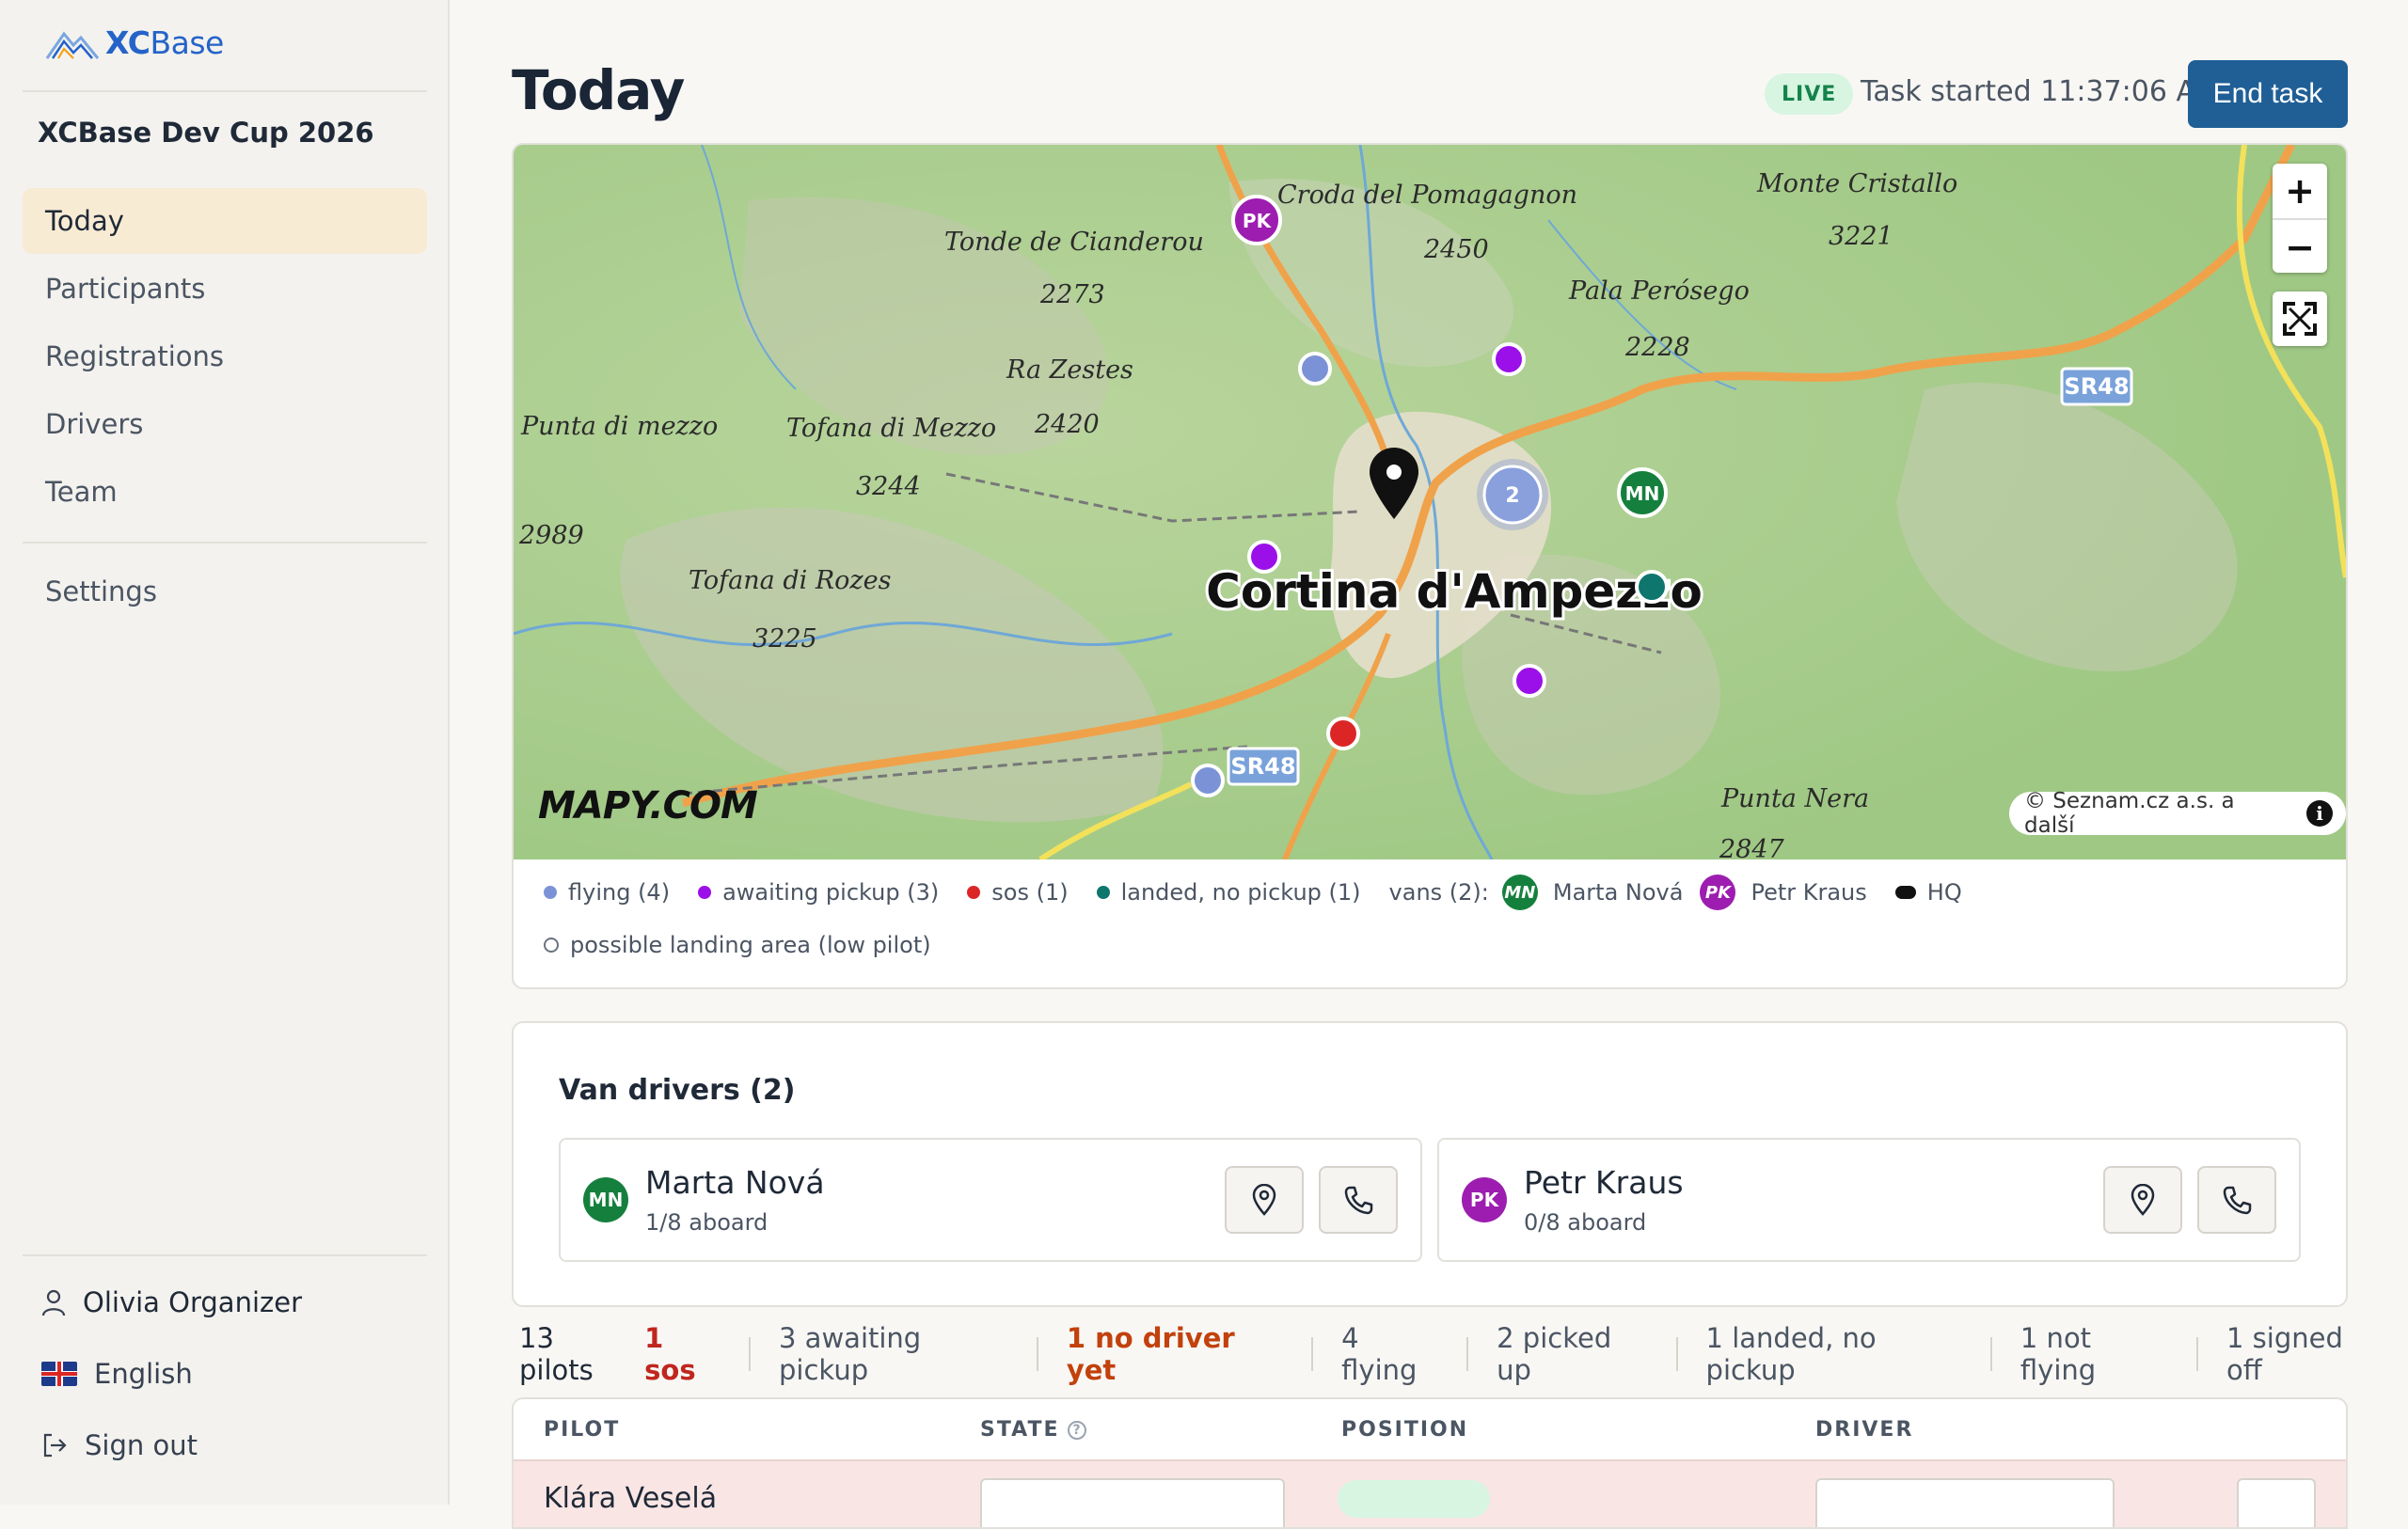 This screenshot has width=2408, height=1529. I want to click on stat-no-driver: 1 no driver yet, so click(1174, 1354).